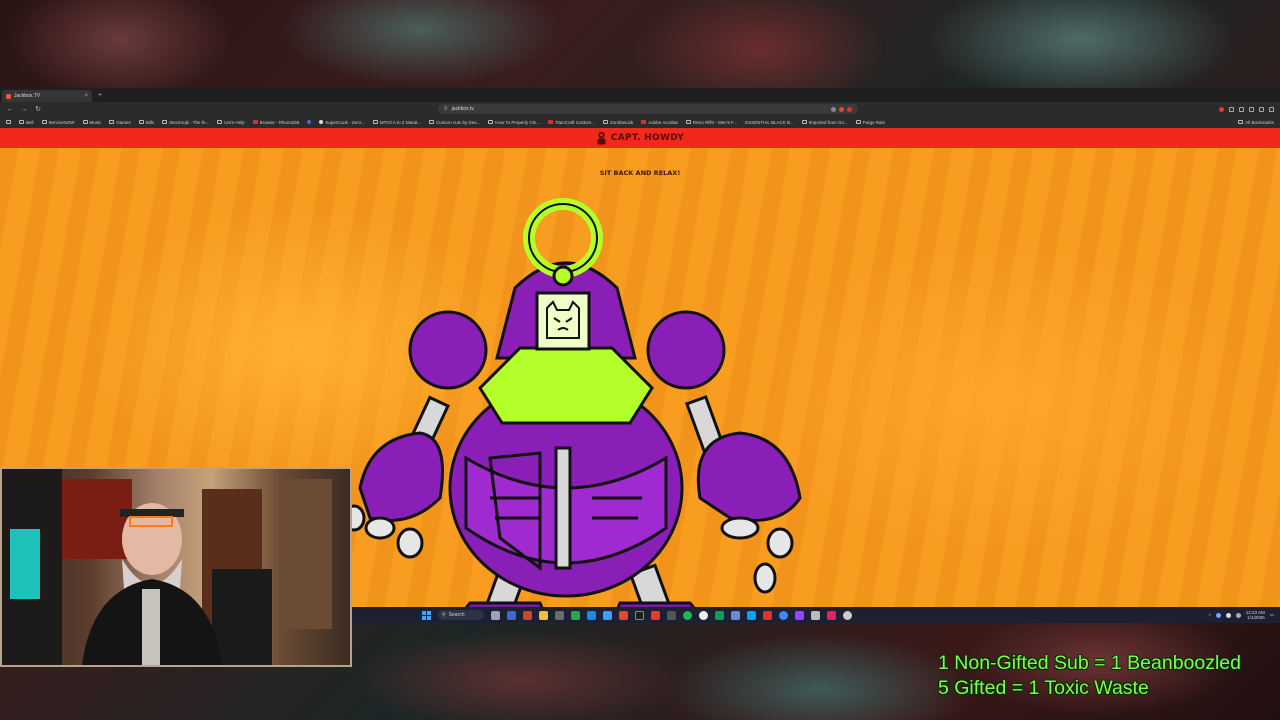  I want to click on windows-taskbar: ⚲ Search ^ 12:23 AM 1/1/2026 ▭, so click(816, 615).